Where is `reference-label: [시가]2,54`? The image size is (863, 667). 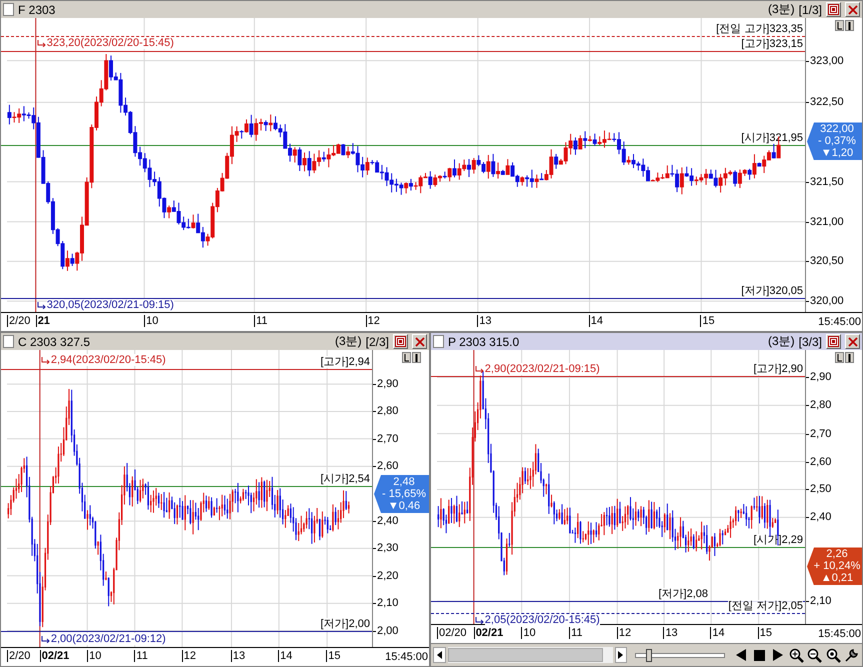
reference-label: [시가]2,54 is located at coordinates (345, 479).